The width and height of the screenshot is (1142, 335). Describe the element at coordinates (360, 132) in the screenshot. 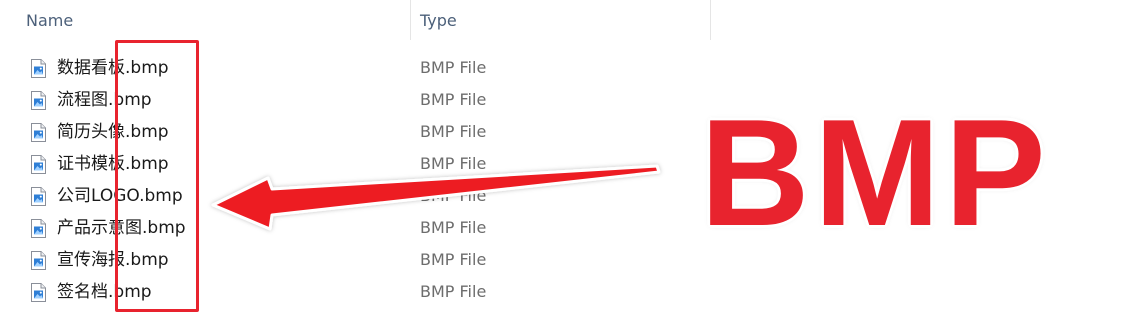

I see `file-row: 简历头像.bmp BMP File` at that location.